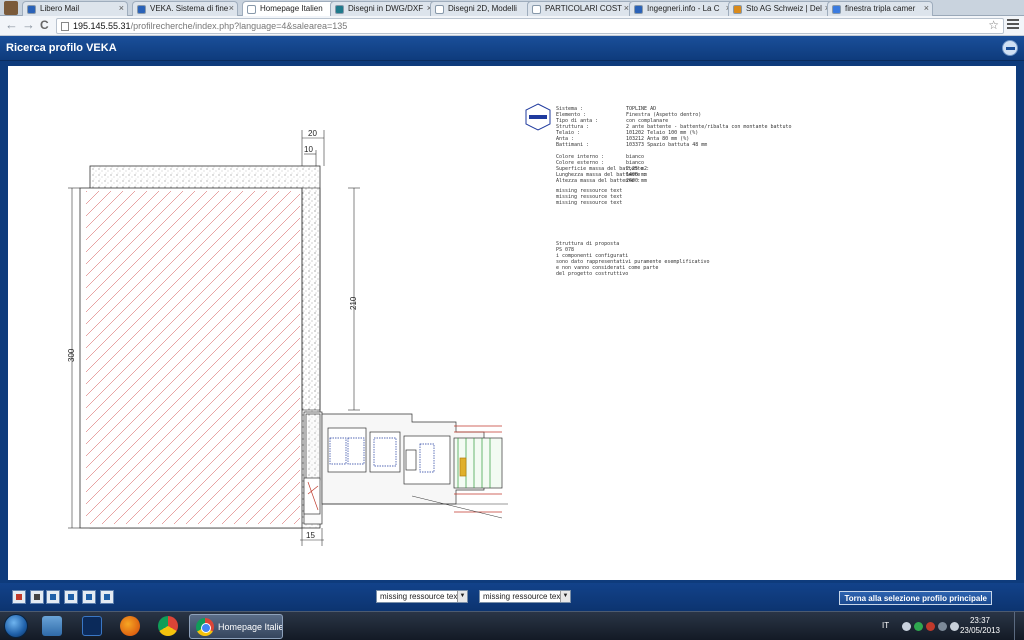  I want to click on select-2: missing ressource text! ▼, so click(525, 596).